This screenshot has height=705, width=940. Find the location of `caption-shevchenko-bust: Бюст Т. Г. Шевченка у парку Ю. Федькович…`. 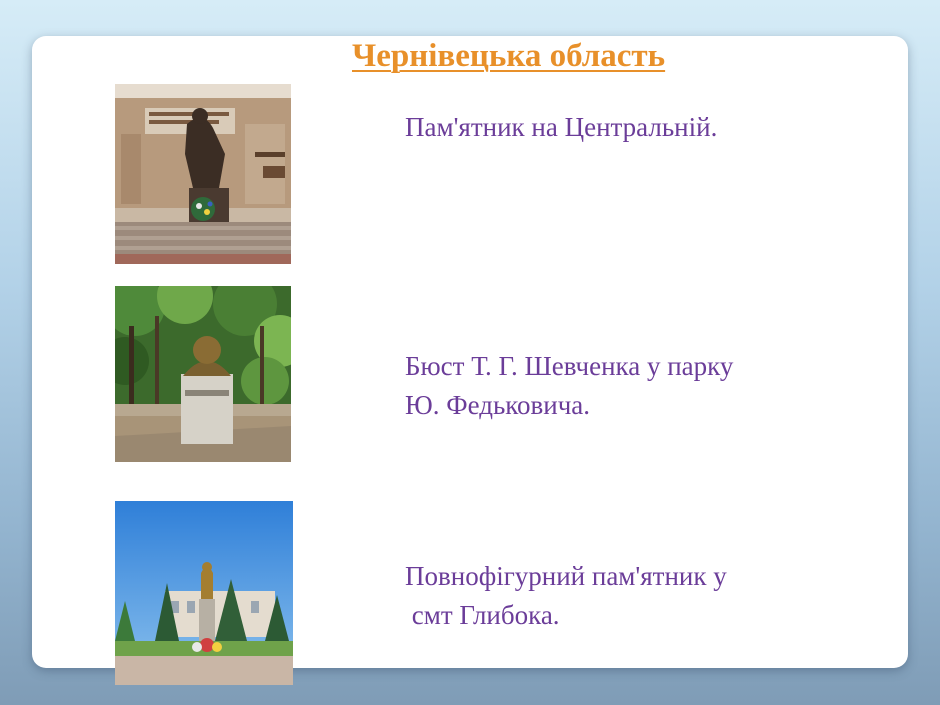

caption-shevchenko-bust: Бюст Т. Г. Шевченка у парку Ю. Федькович… is located at coordinates (569, 385).